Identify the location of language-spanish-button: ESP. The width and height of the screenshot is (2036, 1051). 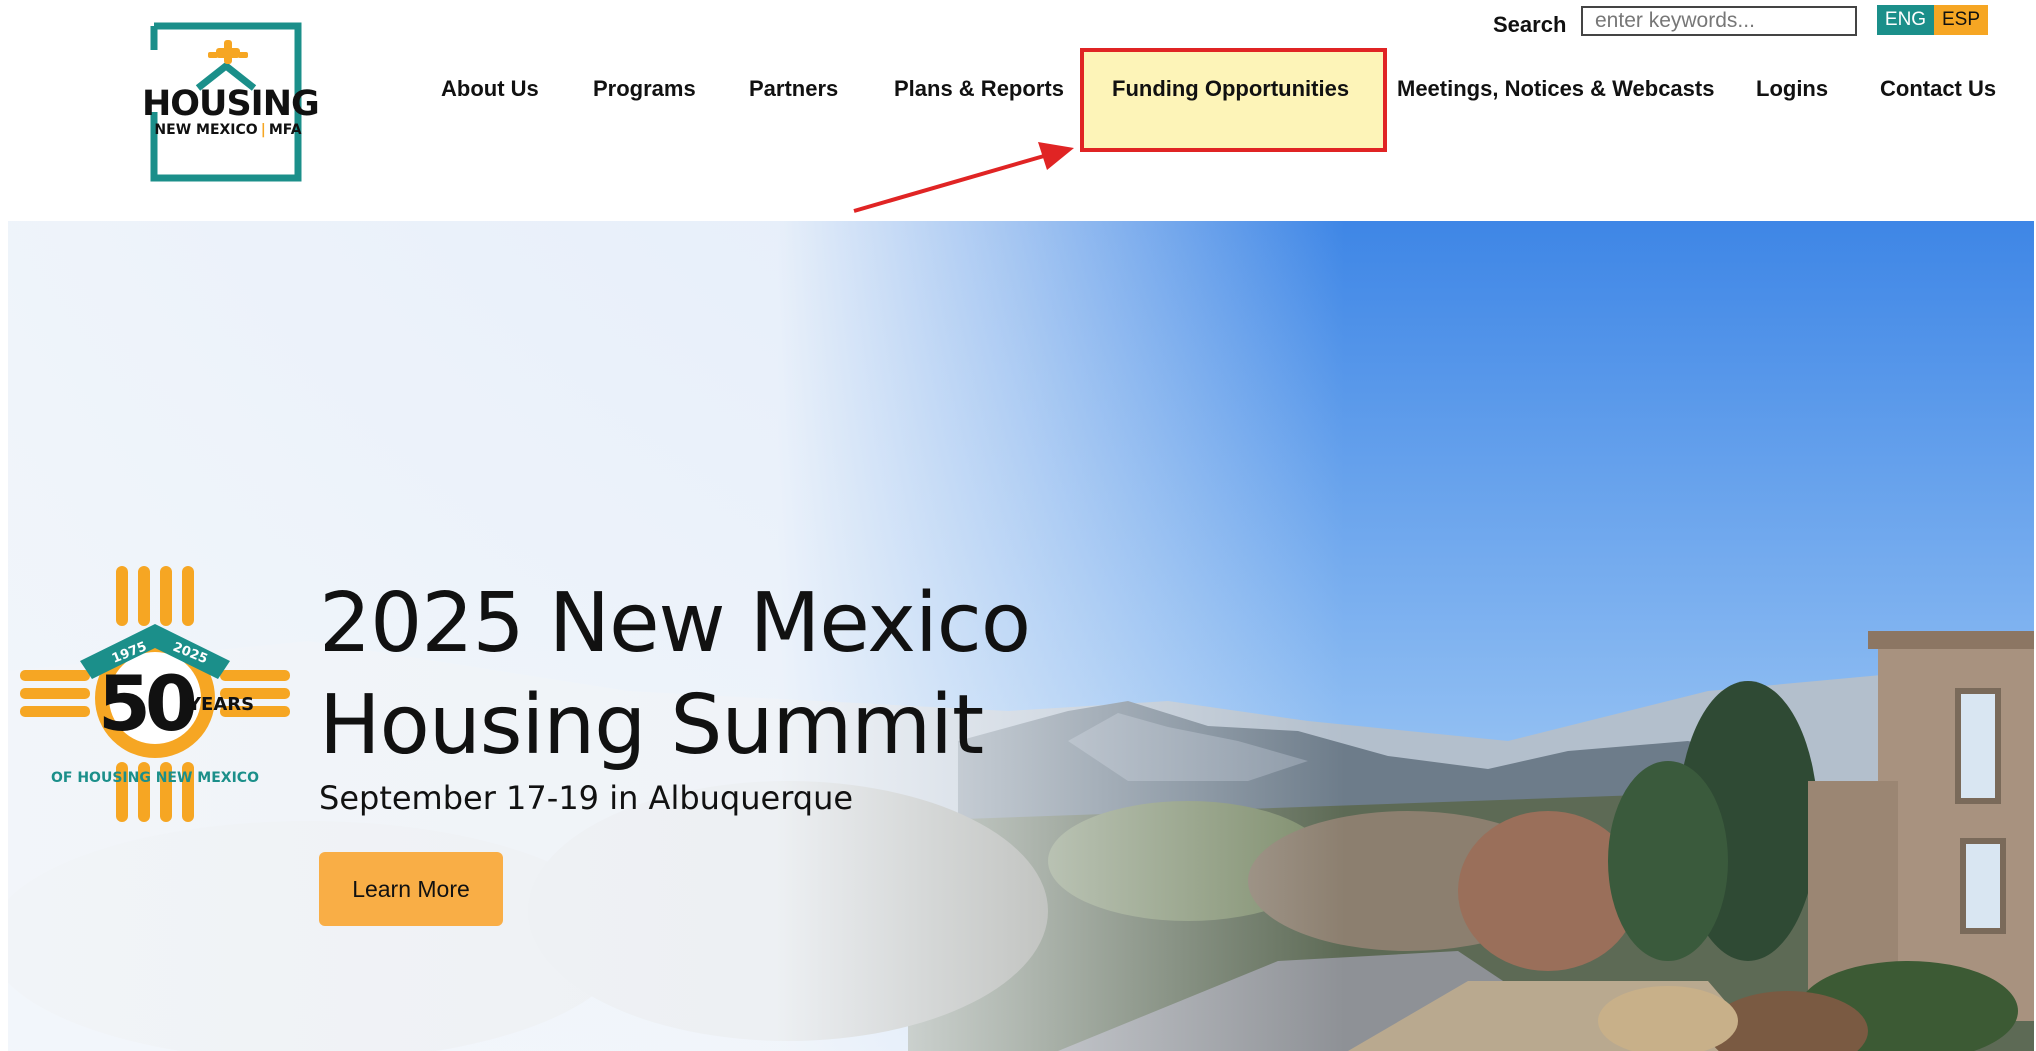
(1961, 20).